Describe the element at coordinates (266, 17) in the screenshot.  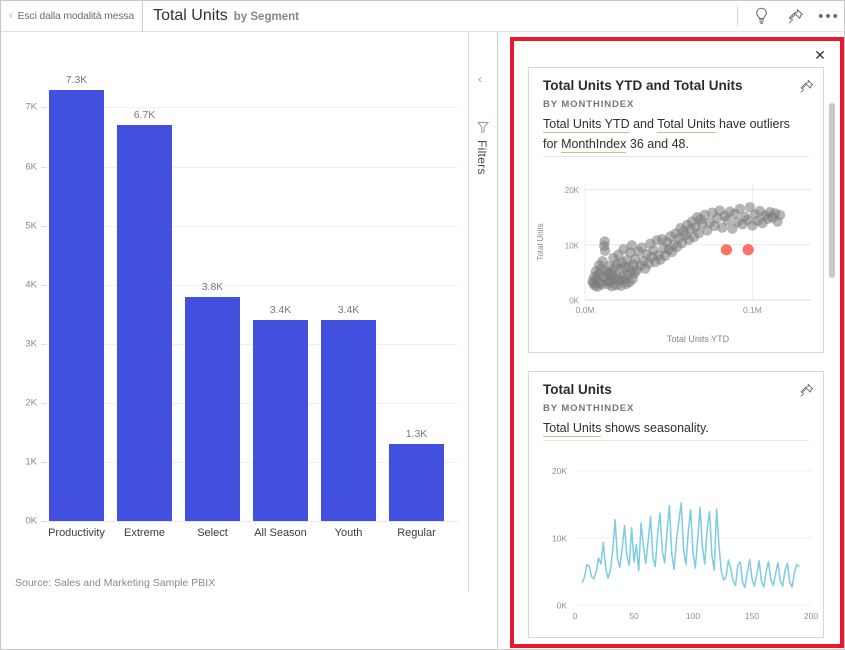
I see `visual-title-sub: by Segment` at that location.